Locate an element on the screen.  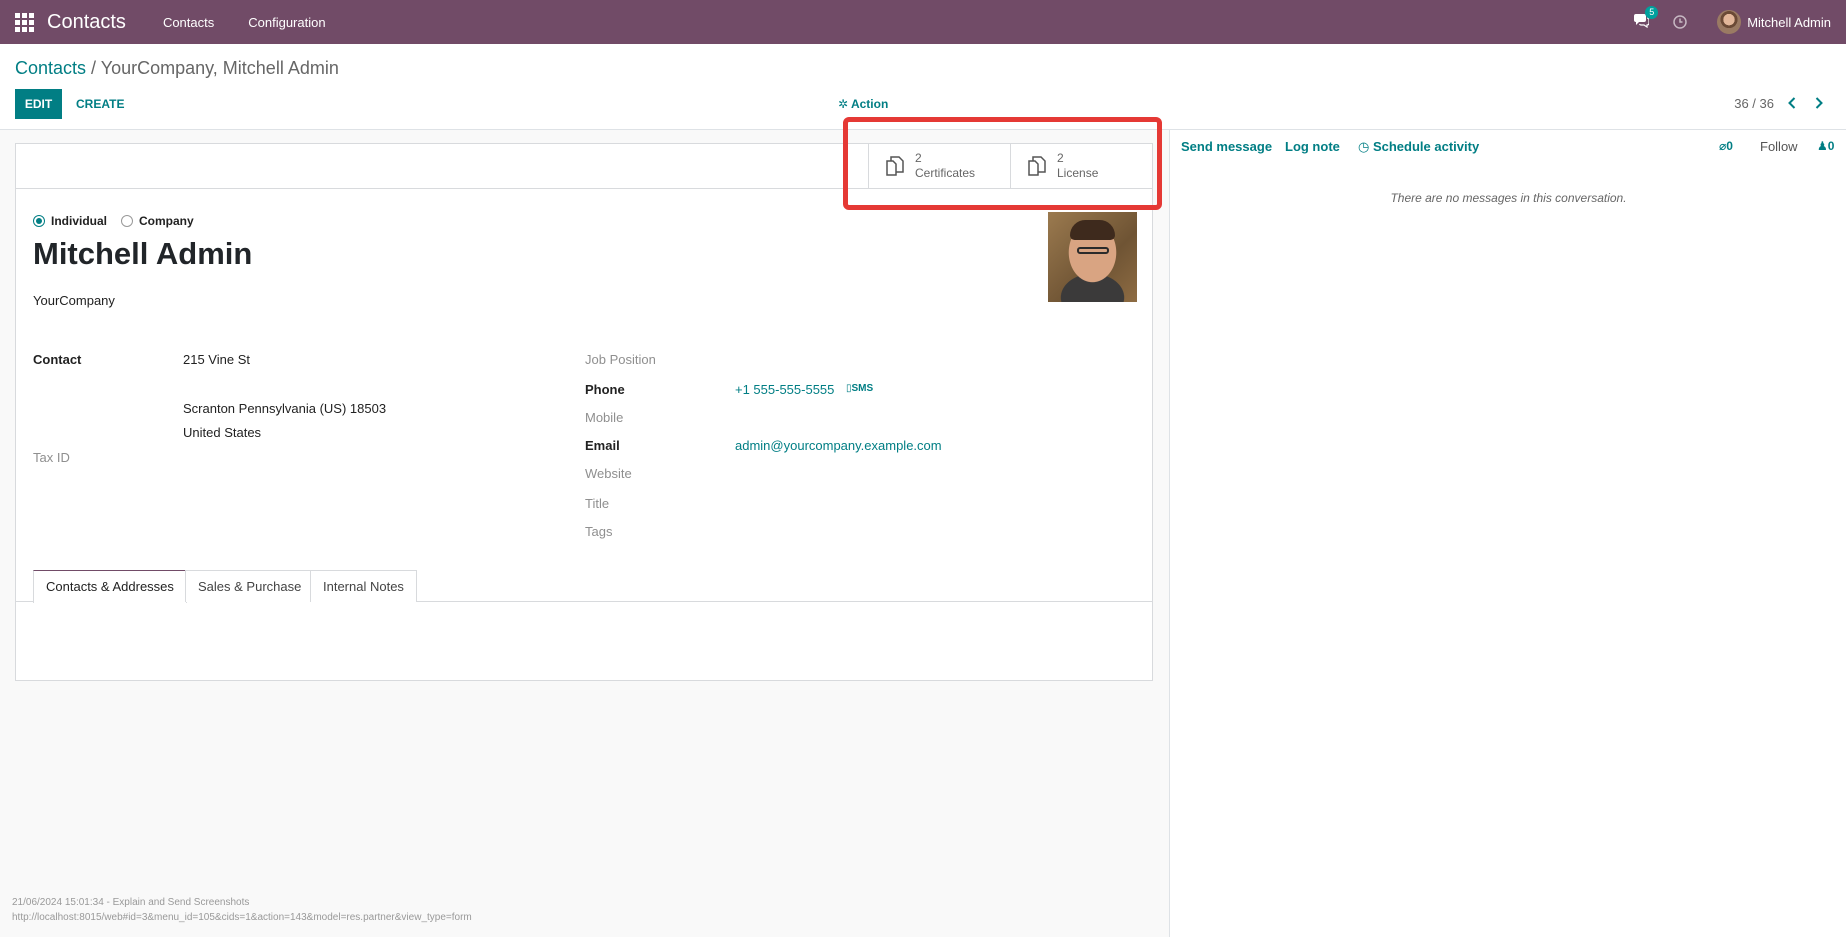
gear-icon: ✲ is located at coordinates (843, 104).